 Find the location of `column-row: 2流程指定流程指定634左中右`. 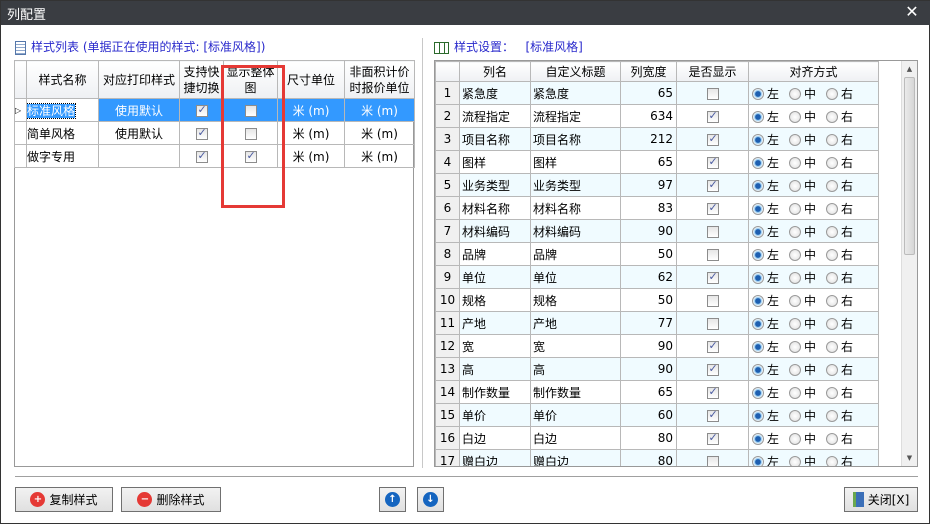

column-row: 2流程指定流程指定634左中右 is located at coordinates (657, 116).